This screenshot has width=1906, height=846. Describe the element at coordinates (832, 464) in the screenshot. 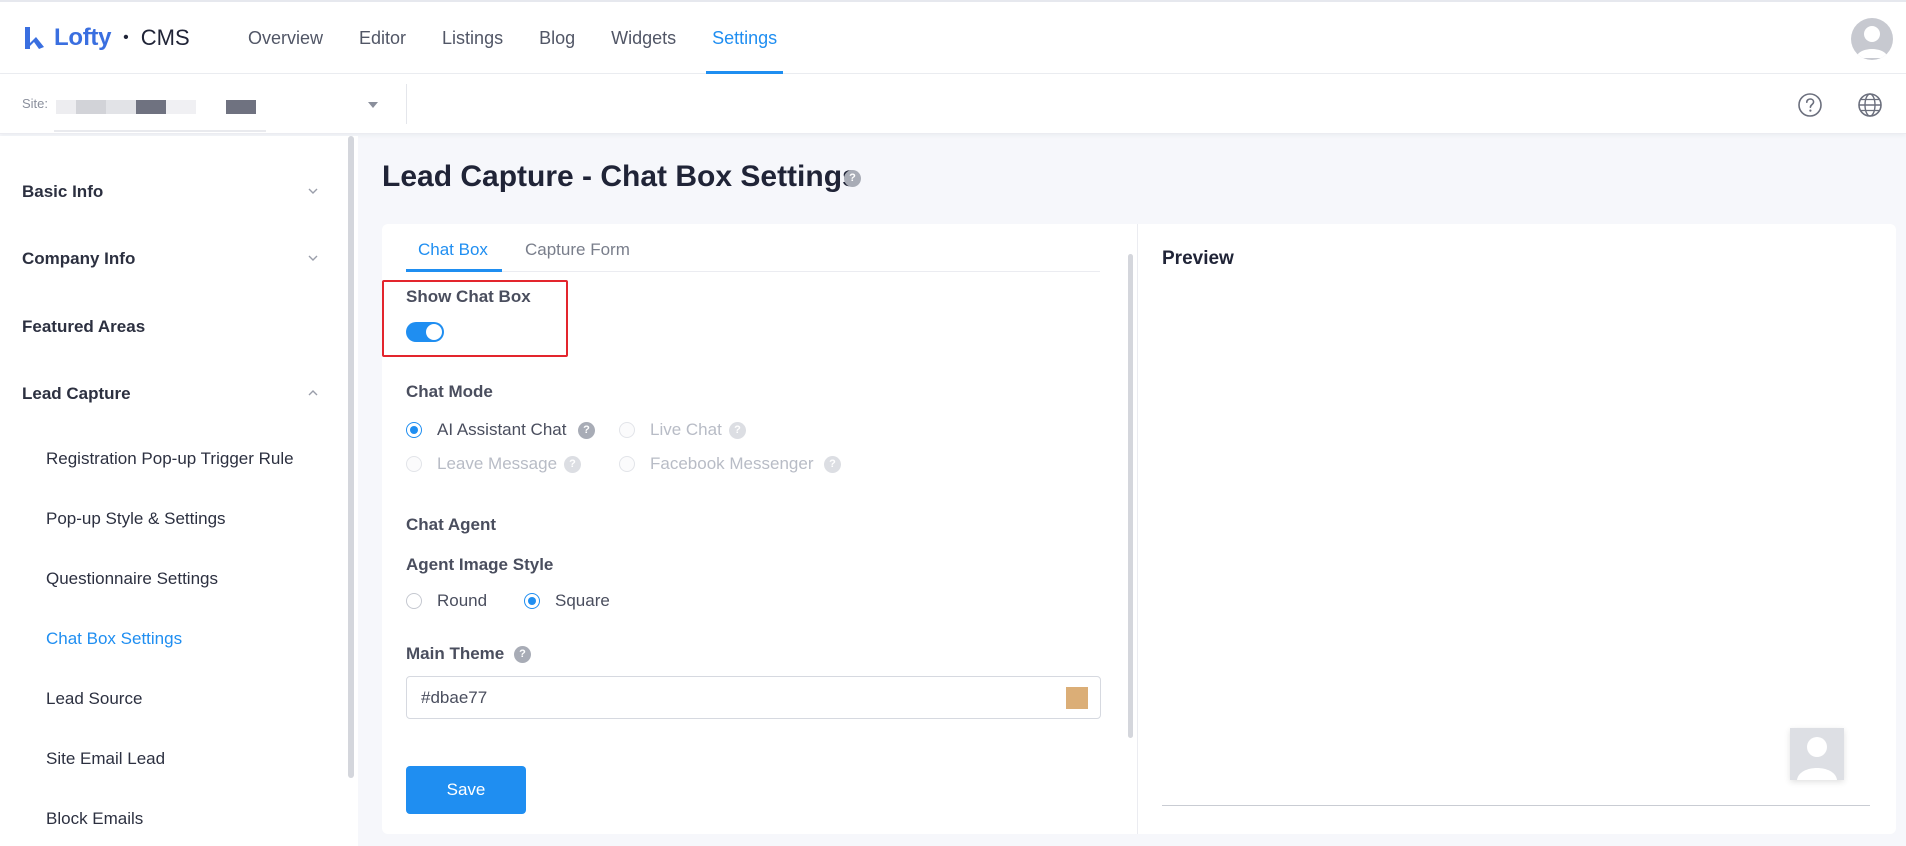

I see `facebook-messenger-help-icon: ?` at that location.